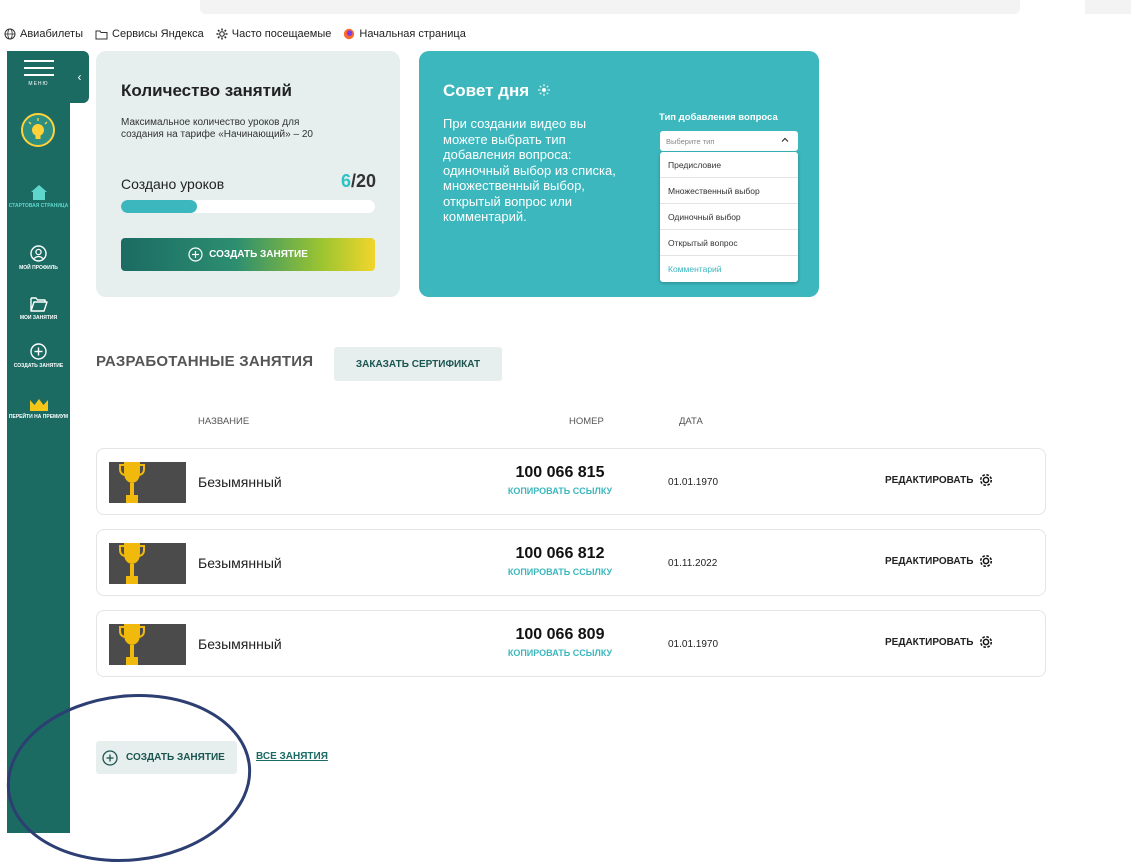 The height and width of the screenshot is (863, 1131). I want to click on bookmark-start-page: Начальная страница, so click(404, 34).